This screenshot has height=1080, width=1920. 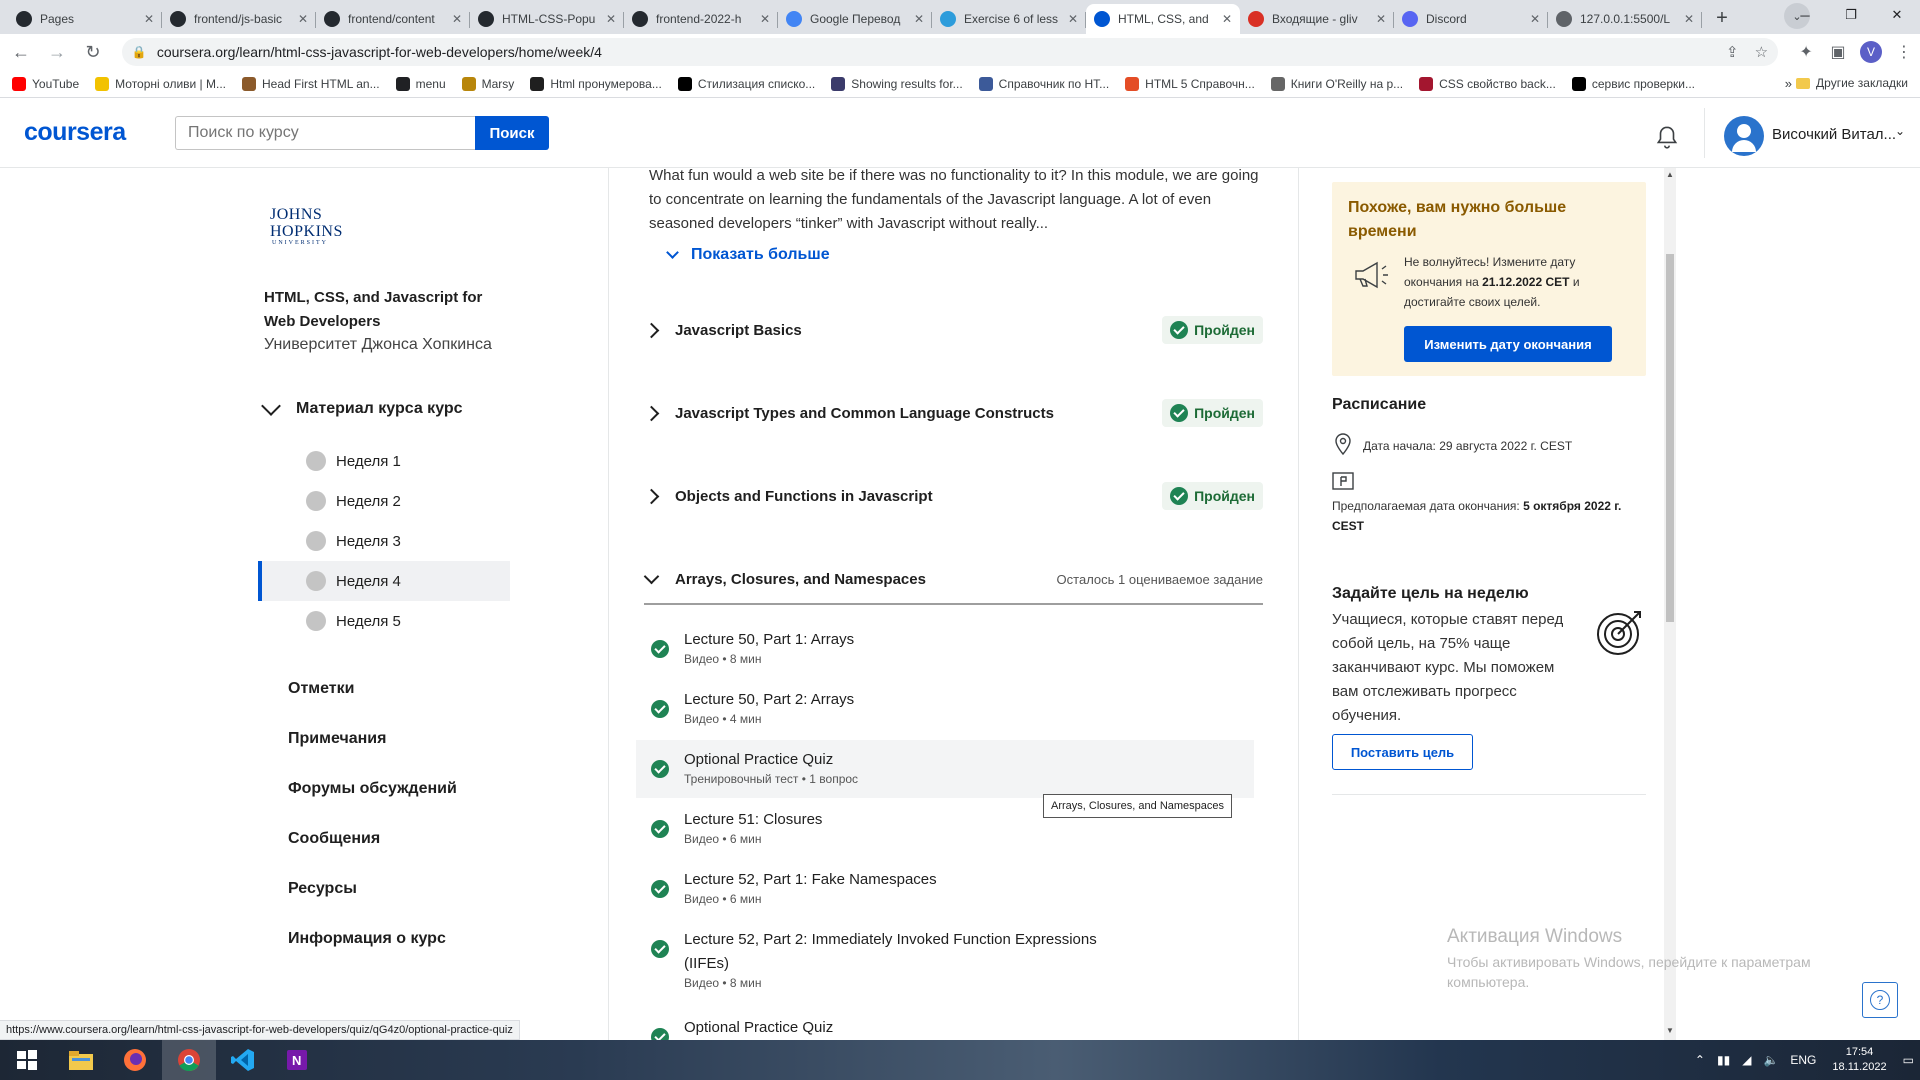 I want to click on profile-avatar: V, so click(x=1871, y=52).